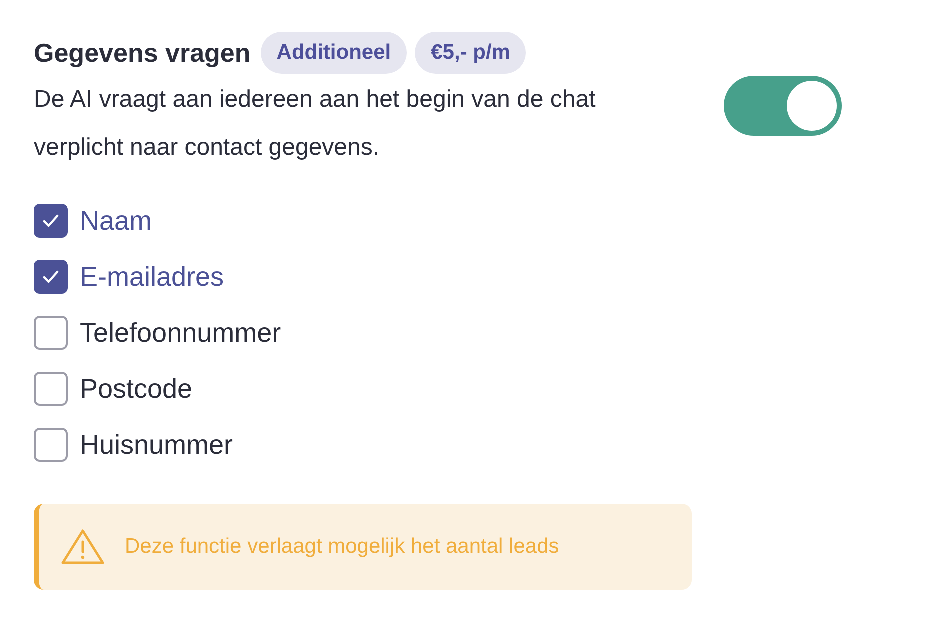 The height and width of the screenshot is (642, 944). Describe the element at coordinates (470, 53) in the screenshot. I see `badge: €5,- p/m` at that location.